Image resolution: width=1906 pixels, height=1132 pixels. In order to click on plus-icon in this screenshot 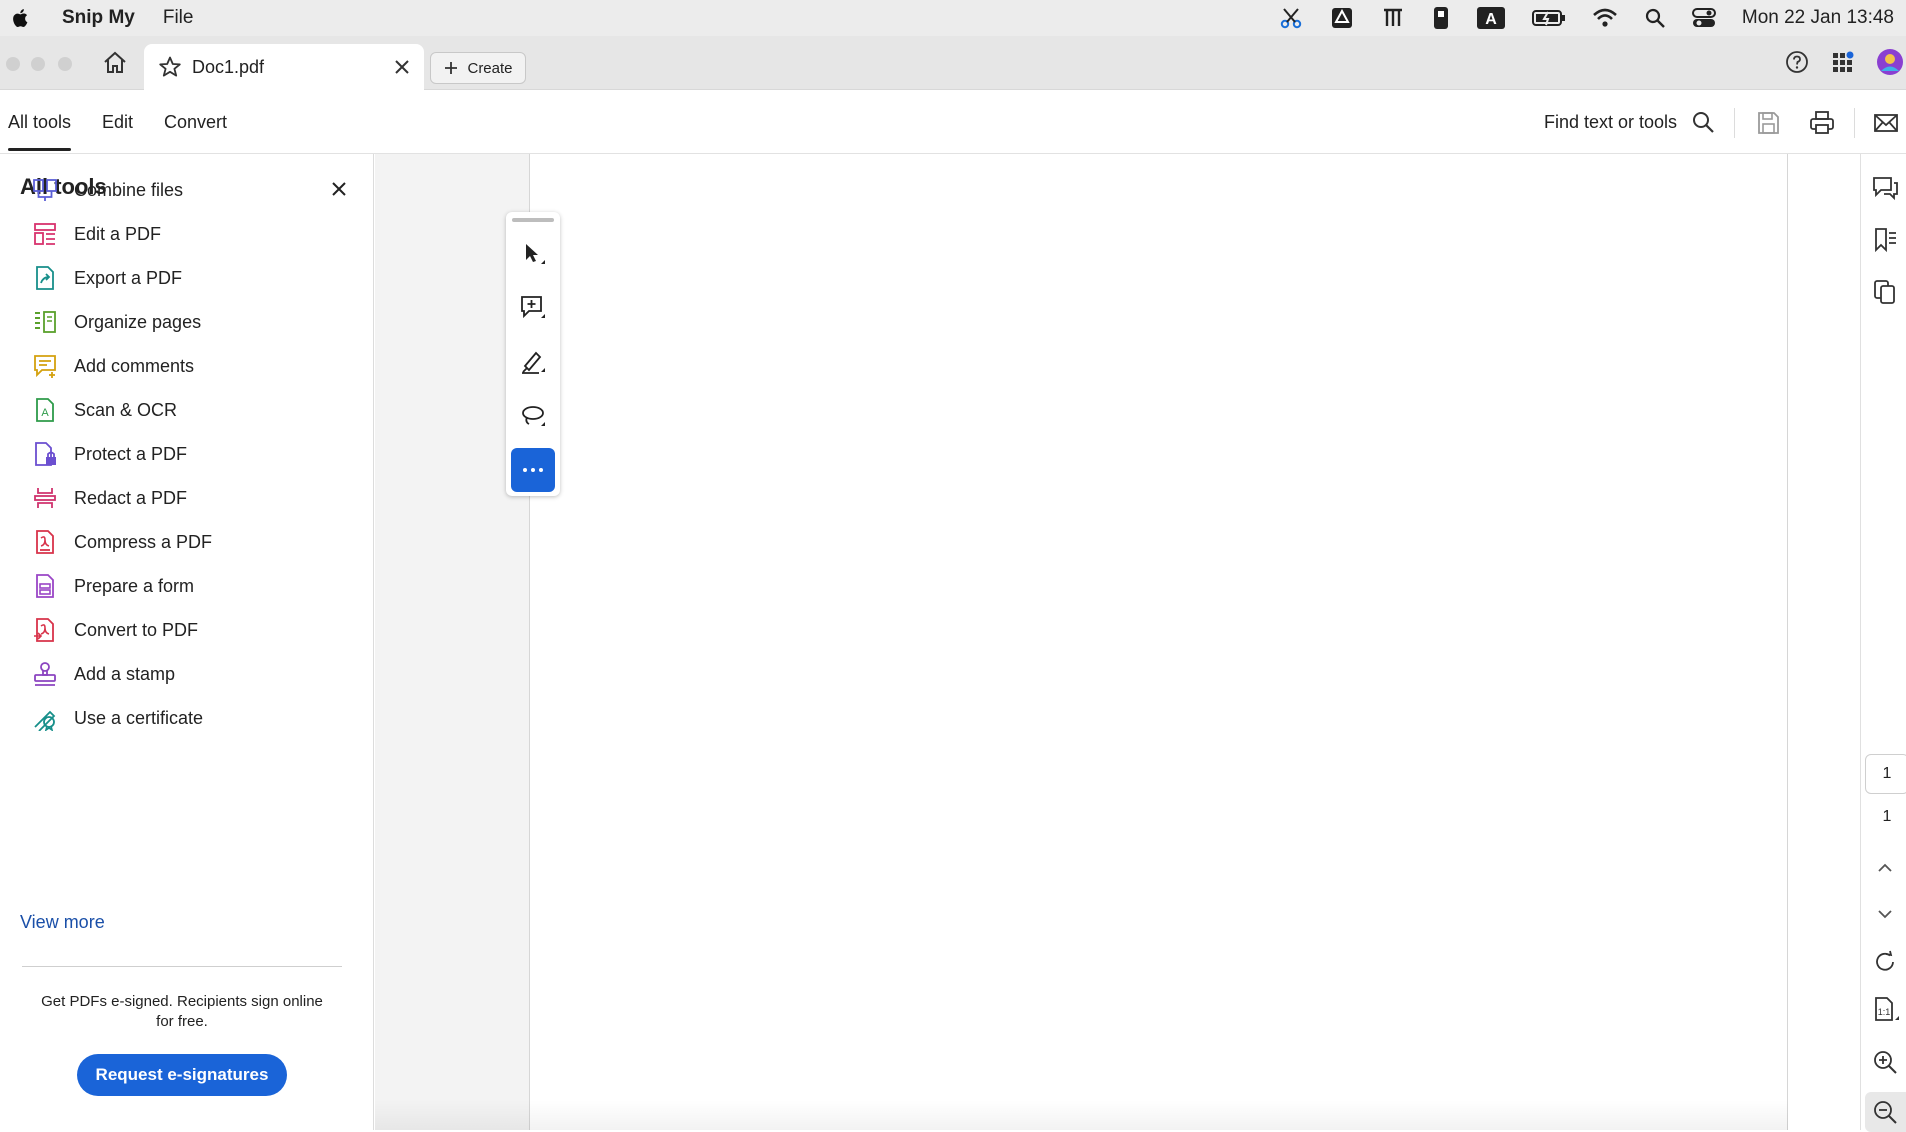, I will do `click(451, 68)`.